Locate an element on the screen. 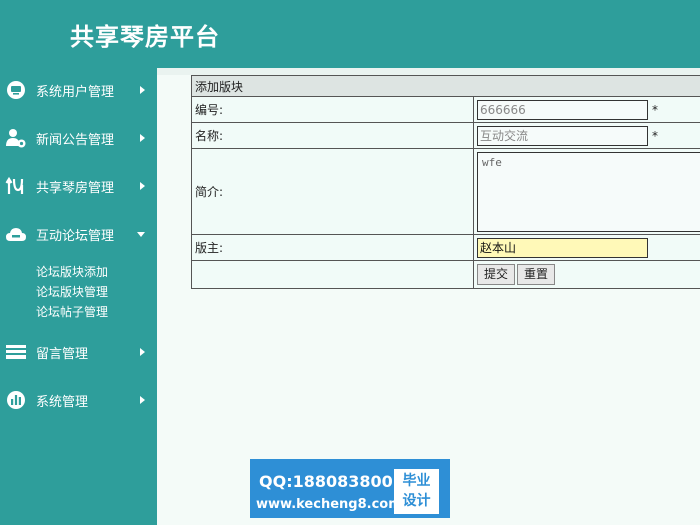  forum-submenu: 论坛版块添加 论坛版块管理 论坛帖子管理 is located at coordinates (72, 292).